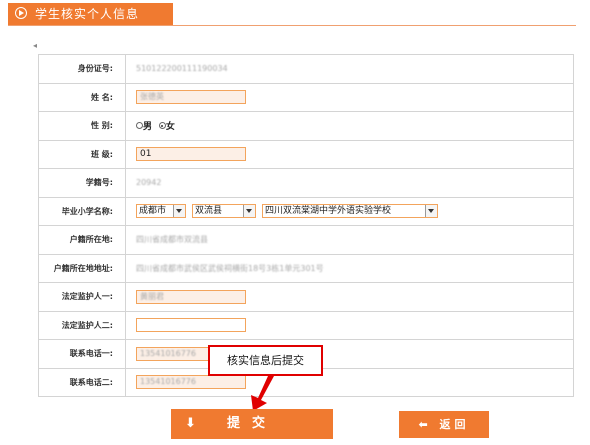 The width and height of the screenshot is (590, 445). I want to click on header-tab: 学生核实个人信息, so click(90, 14).